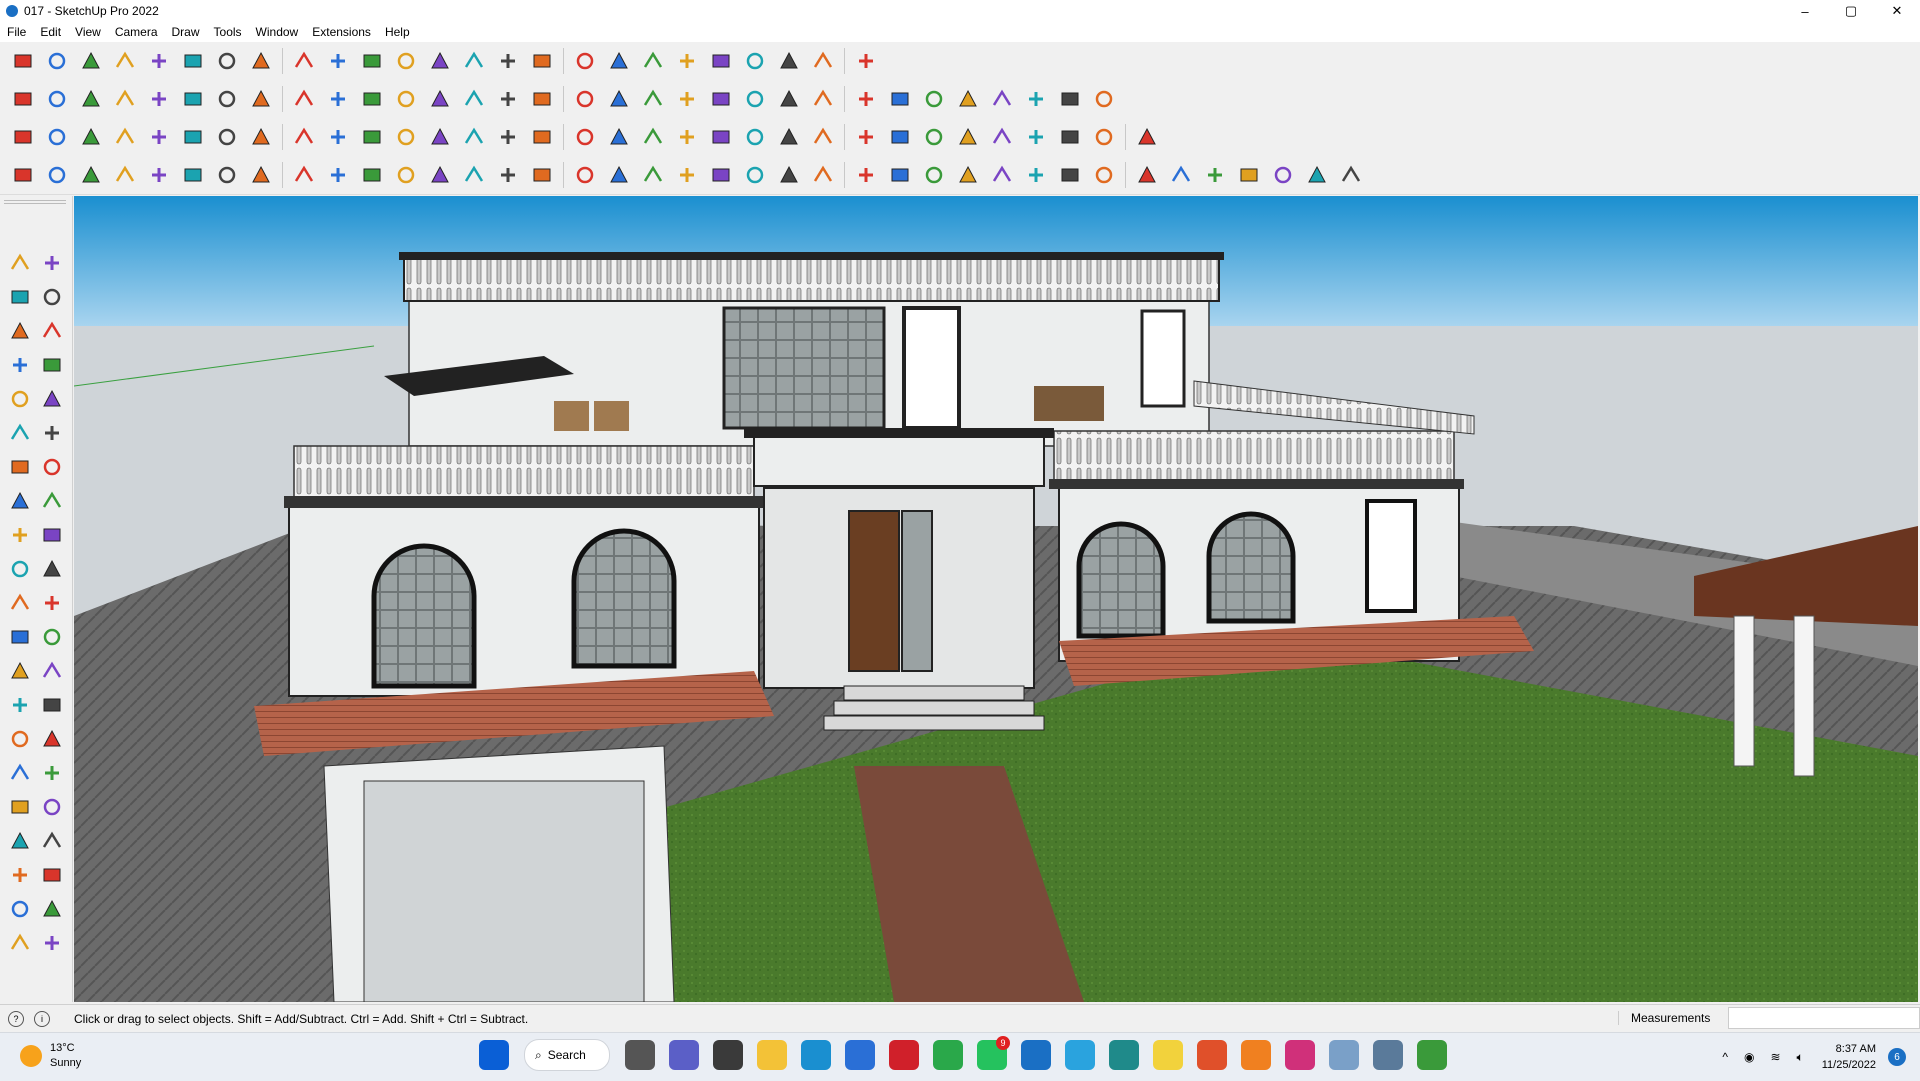  What do you see at coordinates (823, 175) in the screenshot?
I see `snowflake-icon` at bounding box center [823, 175].